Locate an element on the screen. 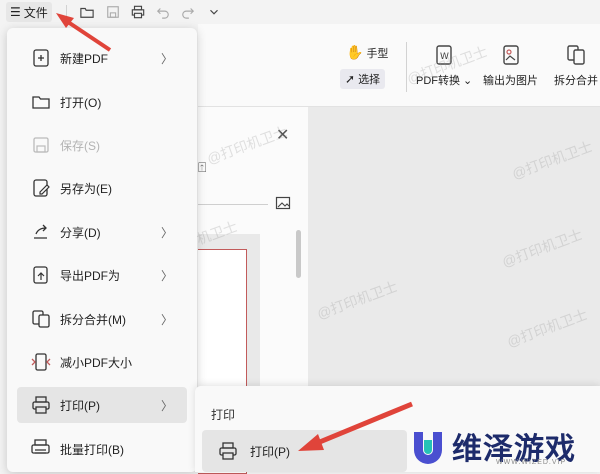 The image size is (600, 474). brand-logo: 维泽游戏 WWW.WIZED.VIP is located at coordinates (493, 446).